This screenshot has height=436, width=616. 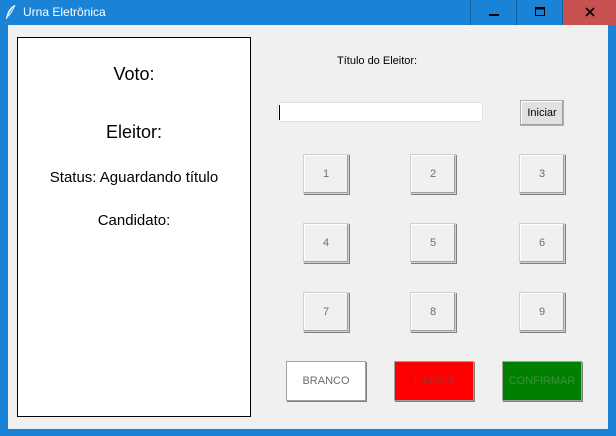 I want to click on minimize-icon, so click(x=493, y=13).